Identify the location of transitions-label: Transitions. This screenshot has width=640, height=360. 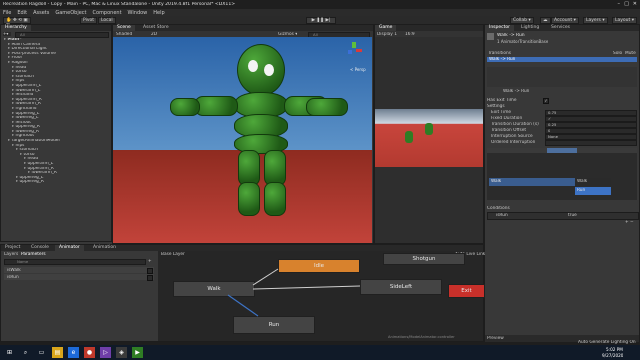
(500, 53).